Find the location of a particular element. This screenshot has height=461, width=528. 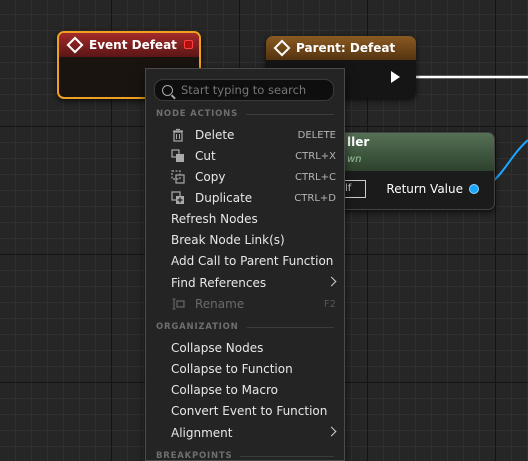

menu-item-collapse-nodes: Collapse Nodes is located at coordinates (245, 348).